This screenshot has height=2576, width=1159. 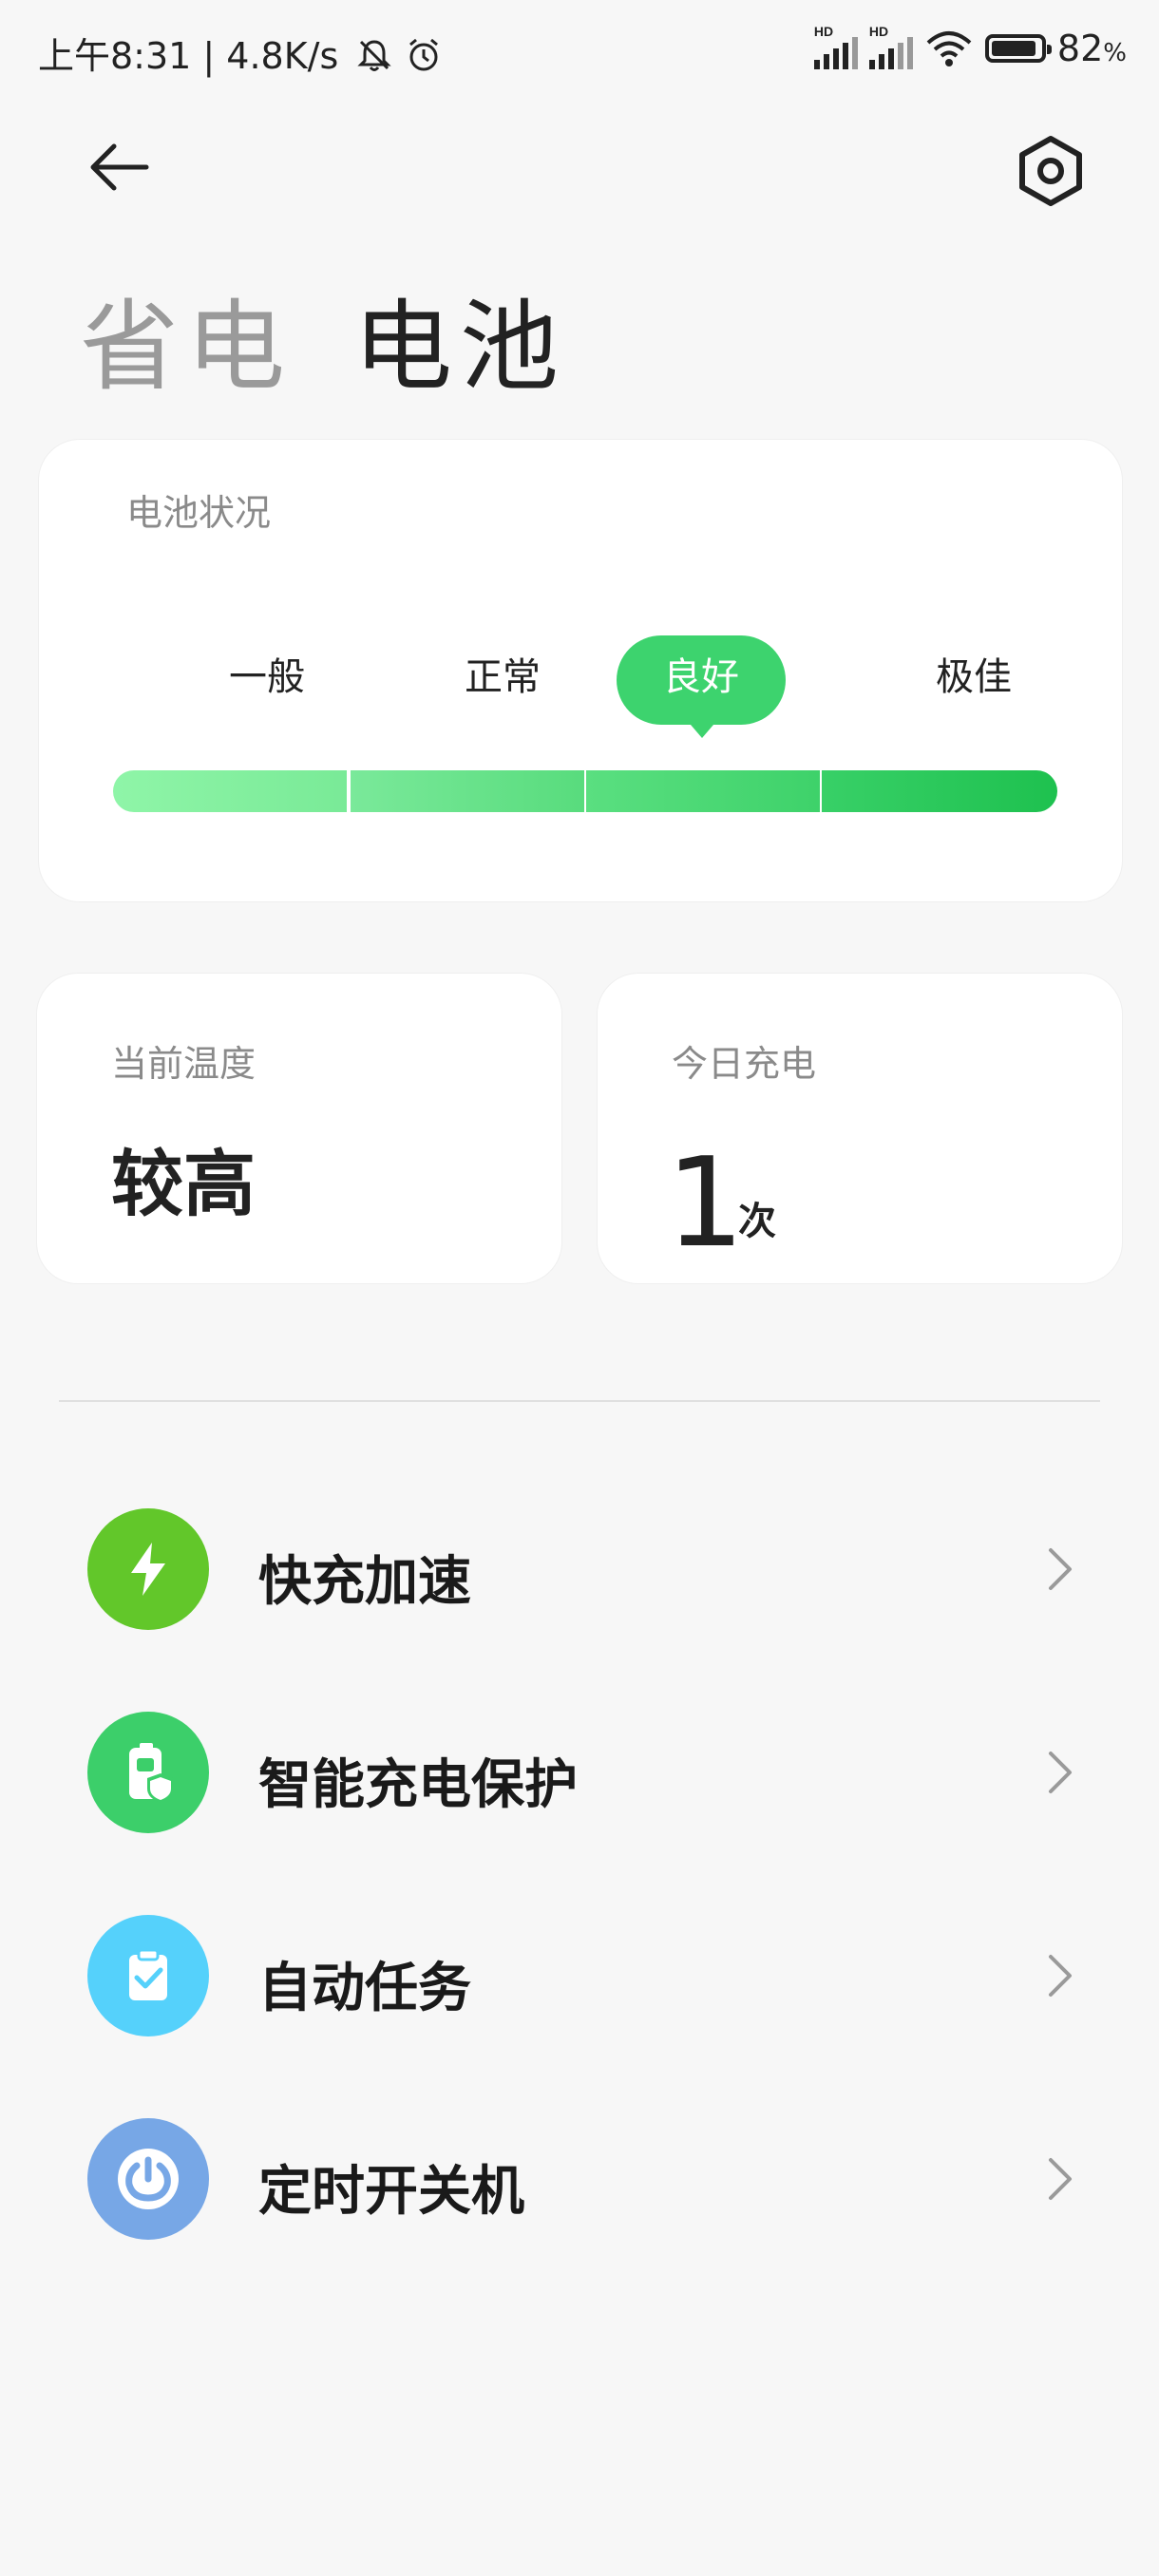 What do you see at coordinates (418, 1785) in the screenshot?
I see `menu-item-label: 智能充电保护` at bounding box center [418, 1785].